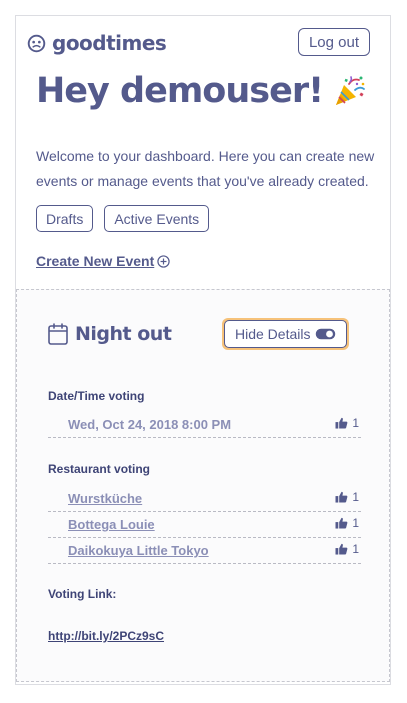  Describe the element at coordinates (157, 218) in the screenshot. I see `active-events-button: Active Events` at that location.